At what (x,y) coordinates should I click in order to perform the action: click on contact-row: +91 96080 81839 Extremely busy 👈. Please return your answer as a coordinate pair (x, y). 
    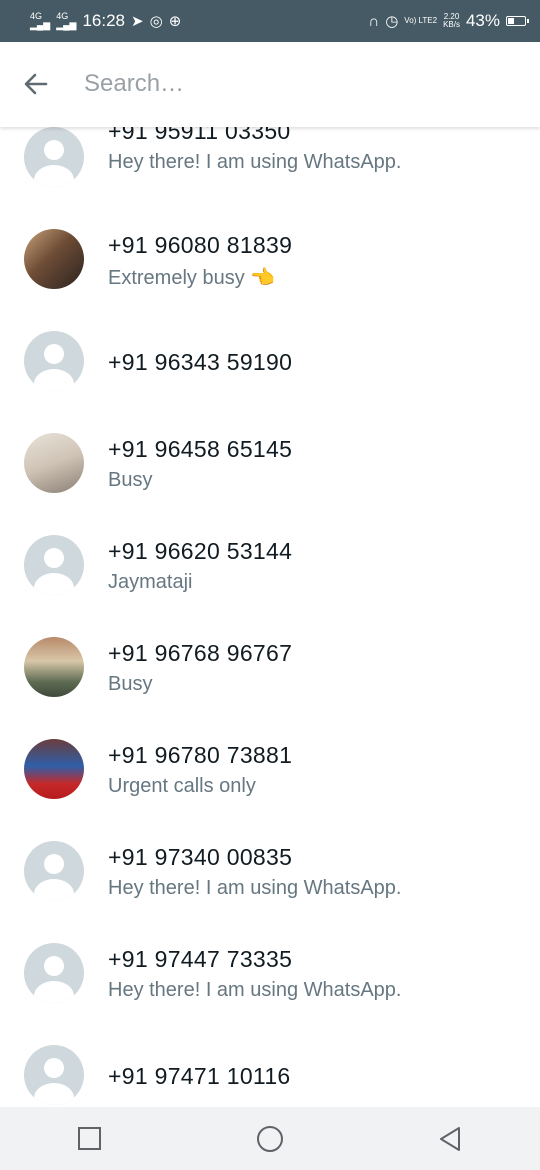
    Looking at the image, I should click on (270, 267).